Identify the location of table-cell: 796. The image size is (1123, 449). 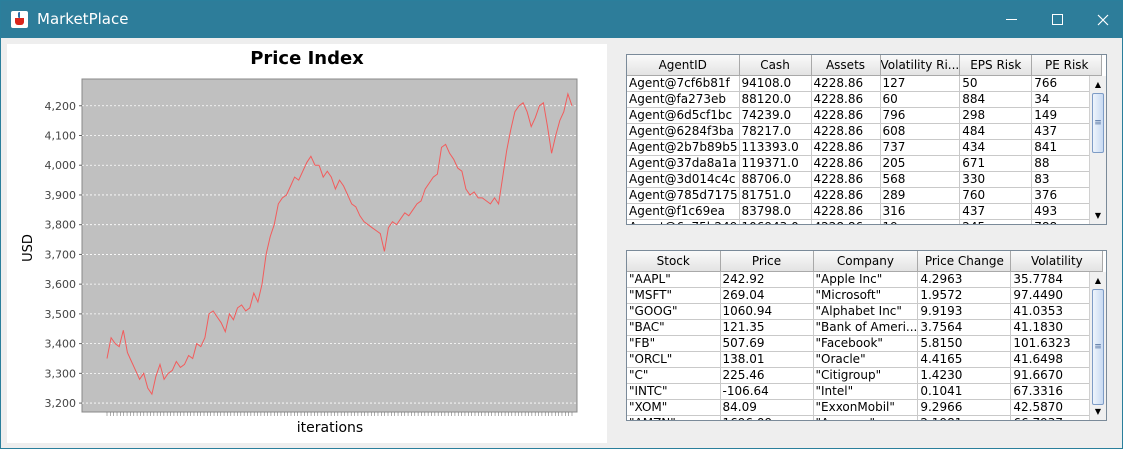
(920, 115).